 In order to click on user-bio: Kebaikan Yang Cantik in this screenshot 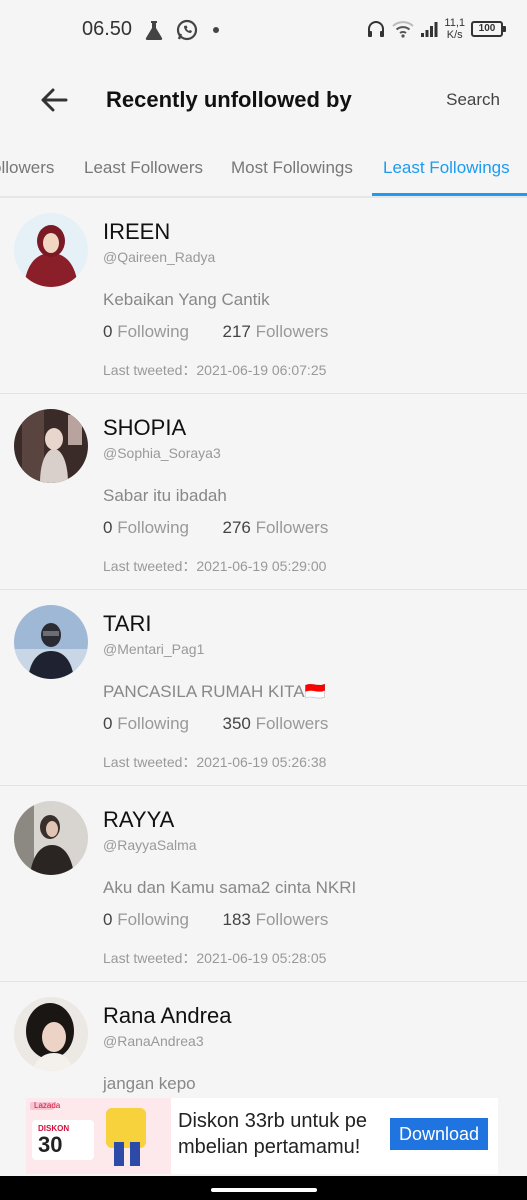, I will do `click(186, 299)`.